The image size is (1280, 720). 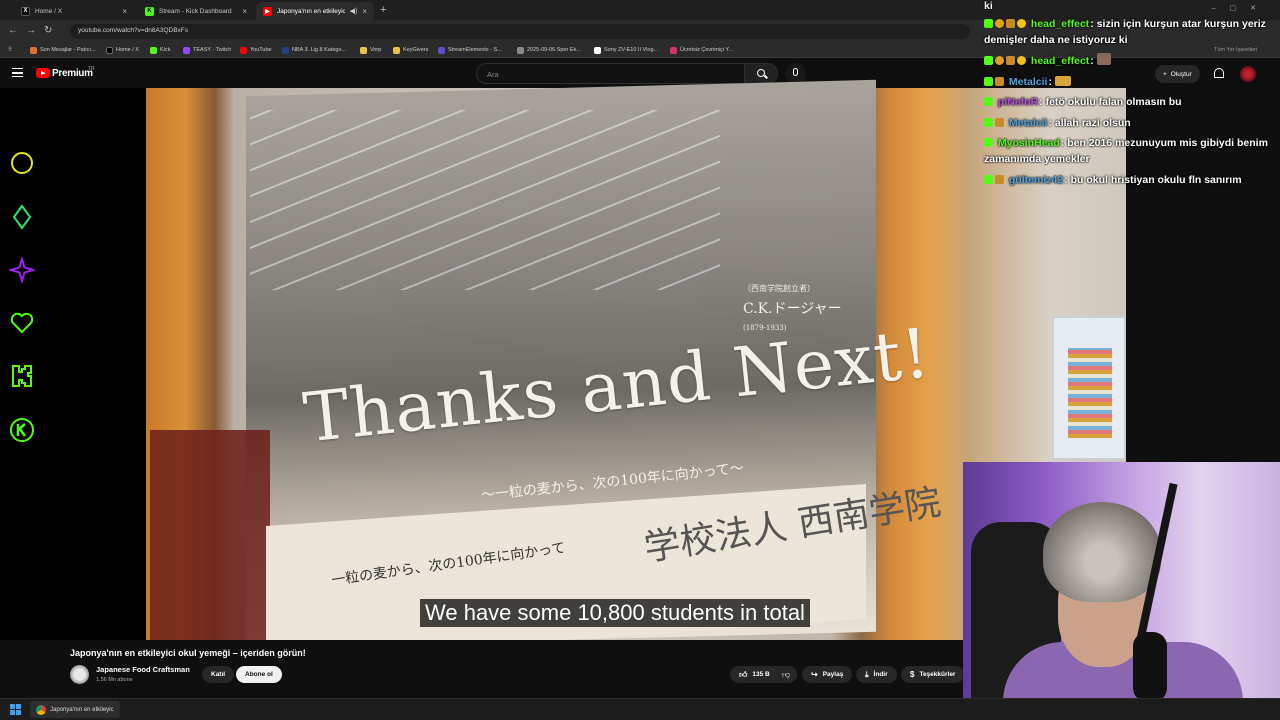 I want to click on dislike-button: 👎︎, so click(x=786, y=674).